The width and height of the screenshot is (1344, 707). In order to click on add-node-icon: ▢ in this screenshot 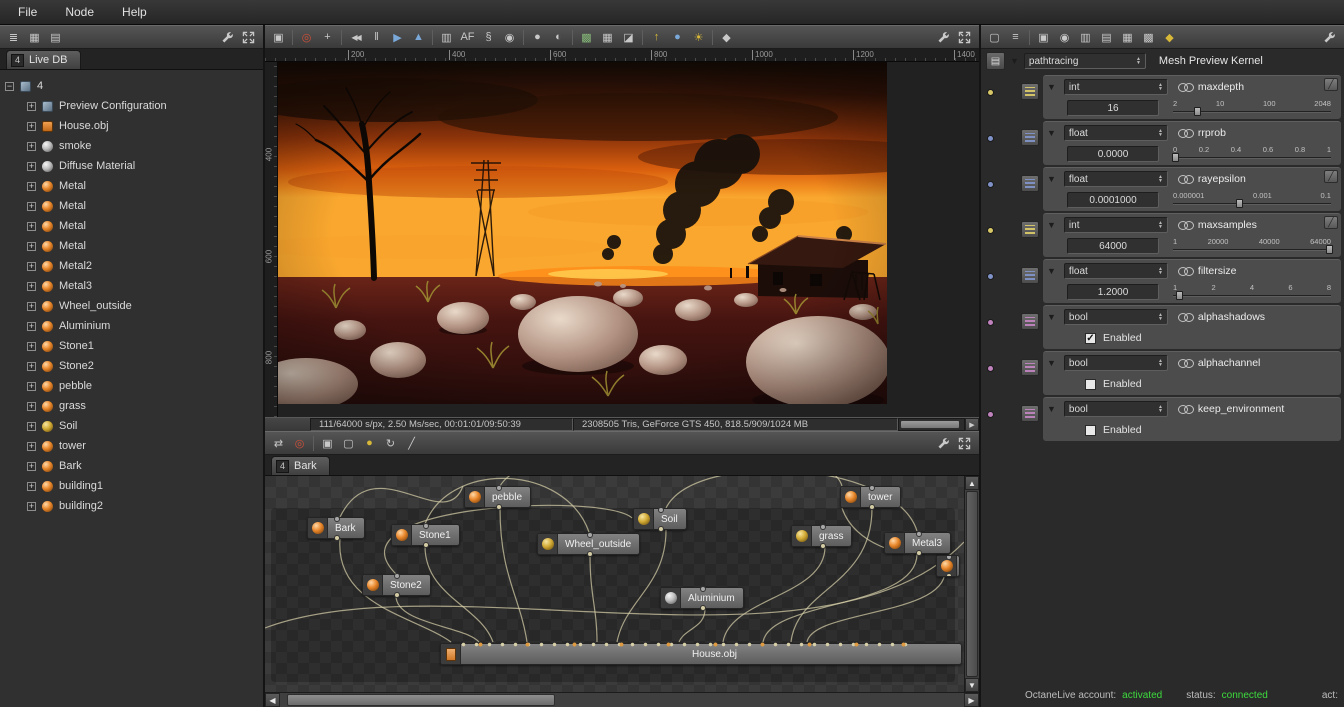, I will do `click(348, 443)`.